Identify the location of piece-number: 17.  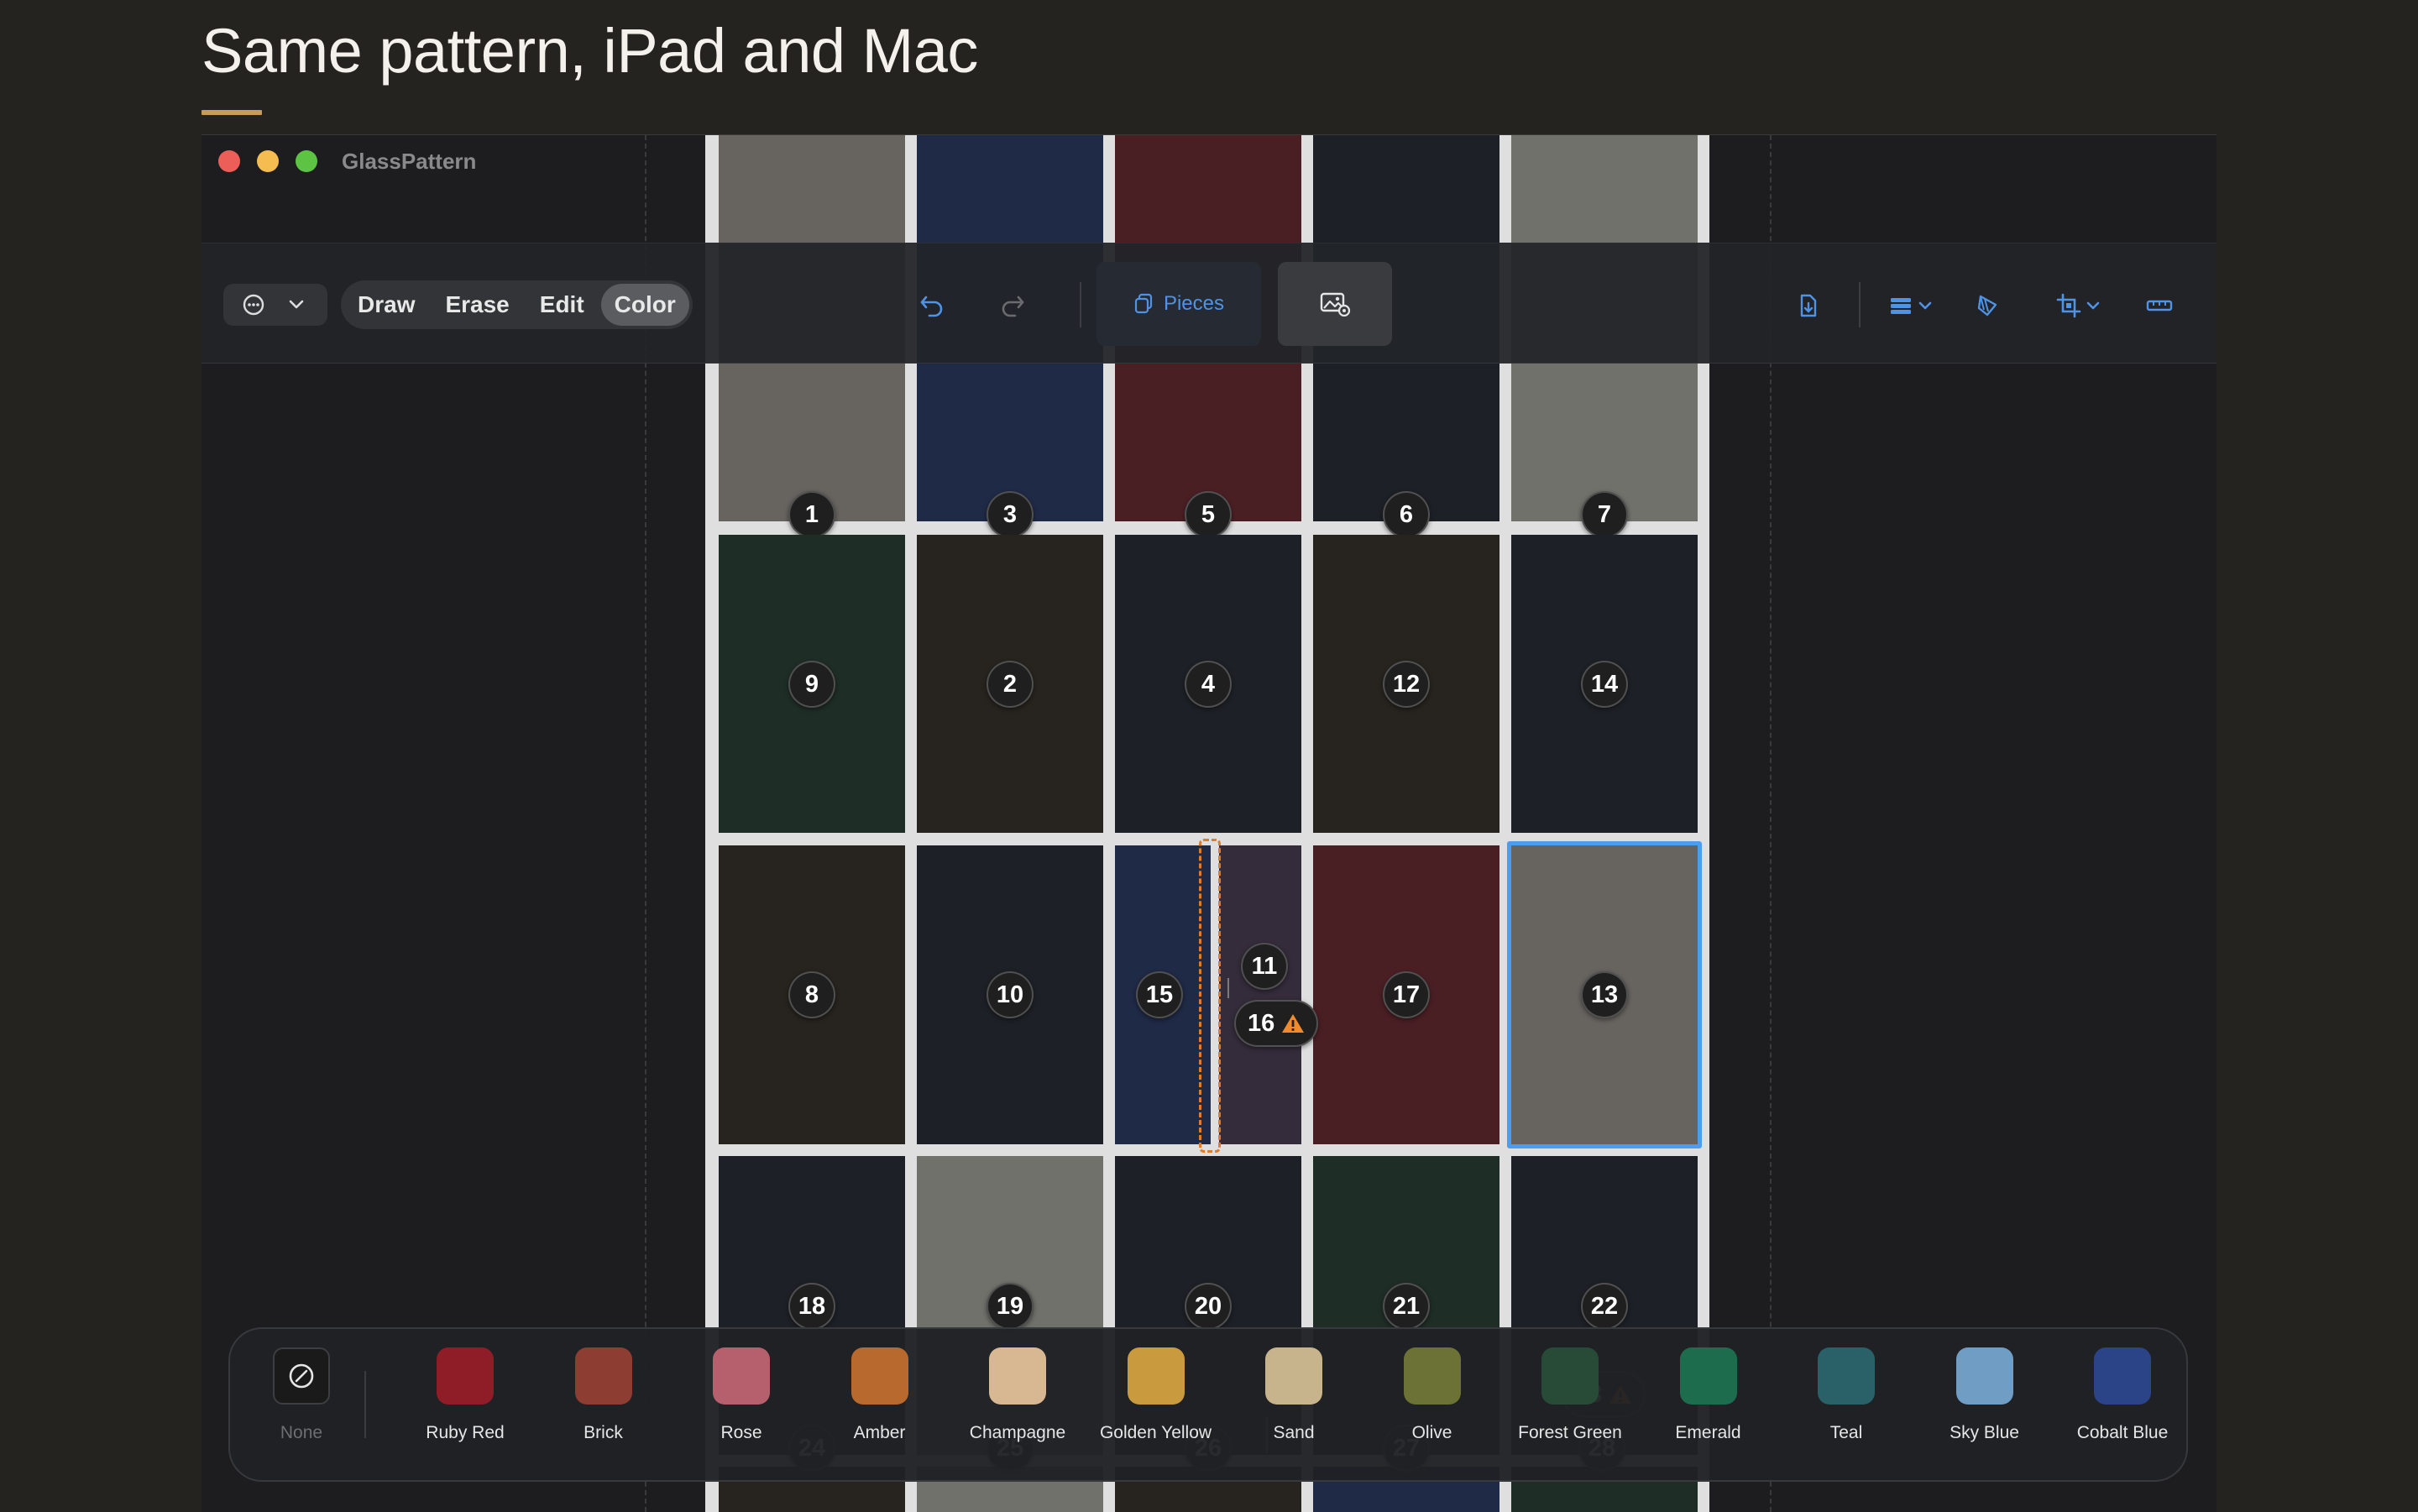
(1406, 994).